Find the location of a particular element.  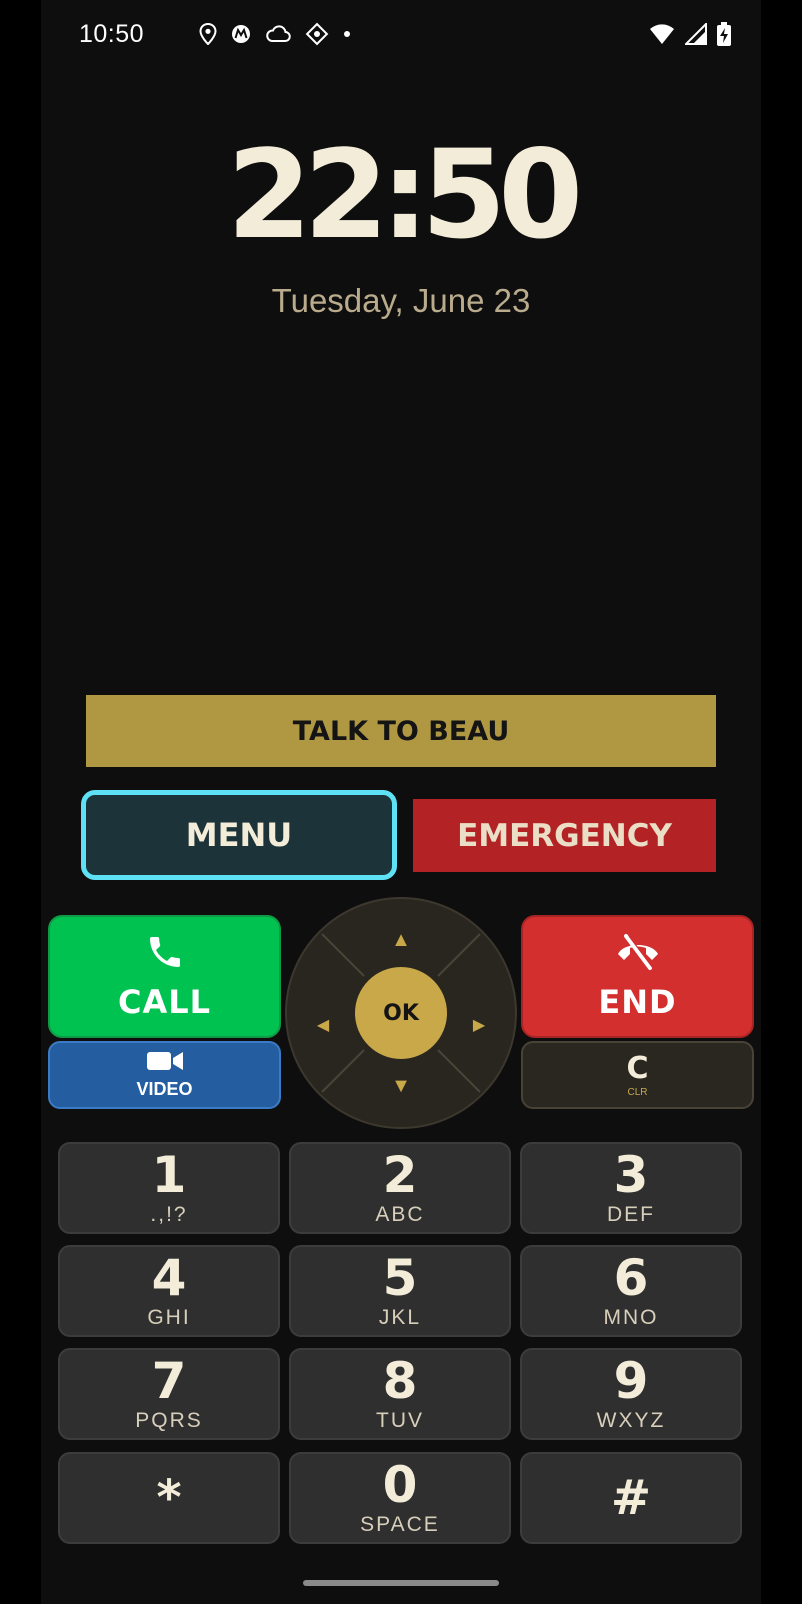

keypad-key-7: 7 PQRS is located at coordinates (169, 1394).